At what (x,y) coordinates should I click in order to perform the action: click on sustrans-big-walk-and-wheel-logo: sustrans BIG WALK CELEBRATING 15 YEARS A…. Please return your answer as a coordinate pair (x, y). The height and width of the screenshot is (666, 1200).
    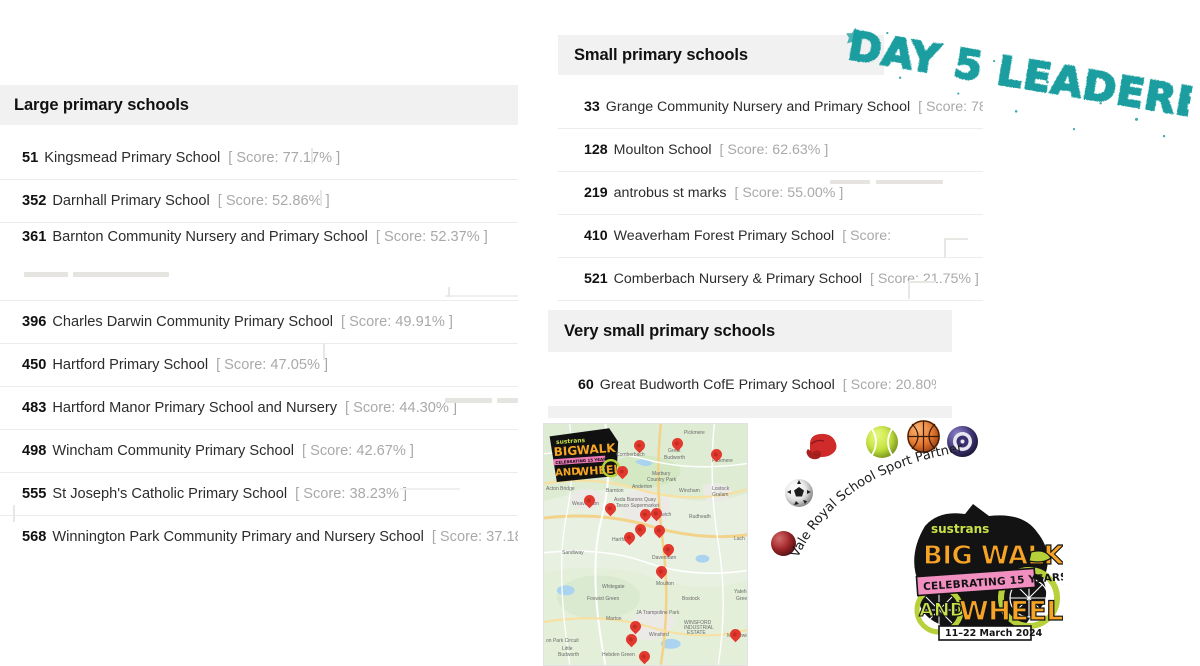
    Looking at the image, I should click on (985, 573).